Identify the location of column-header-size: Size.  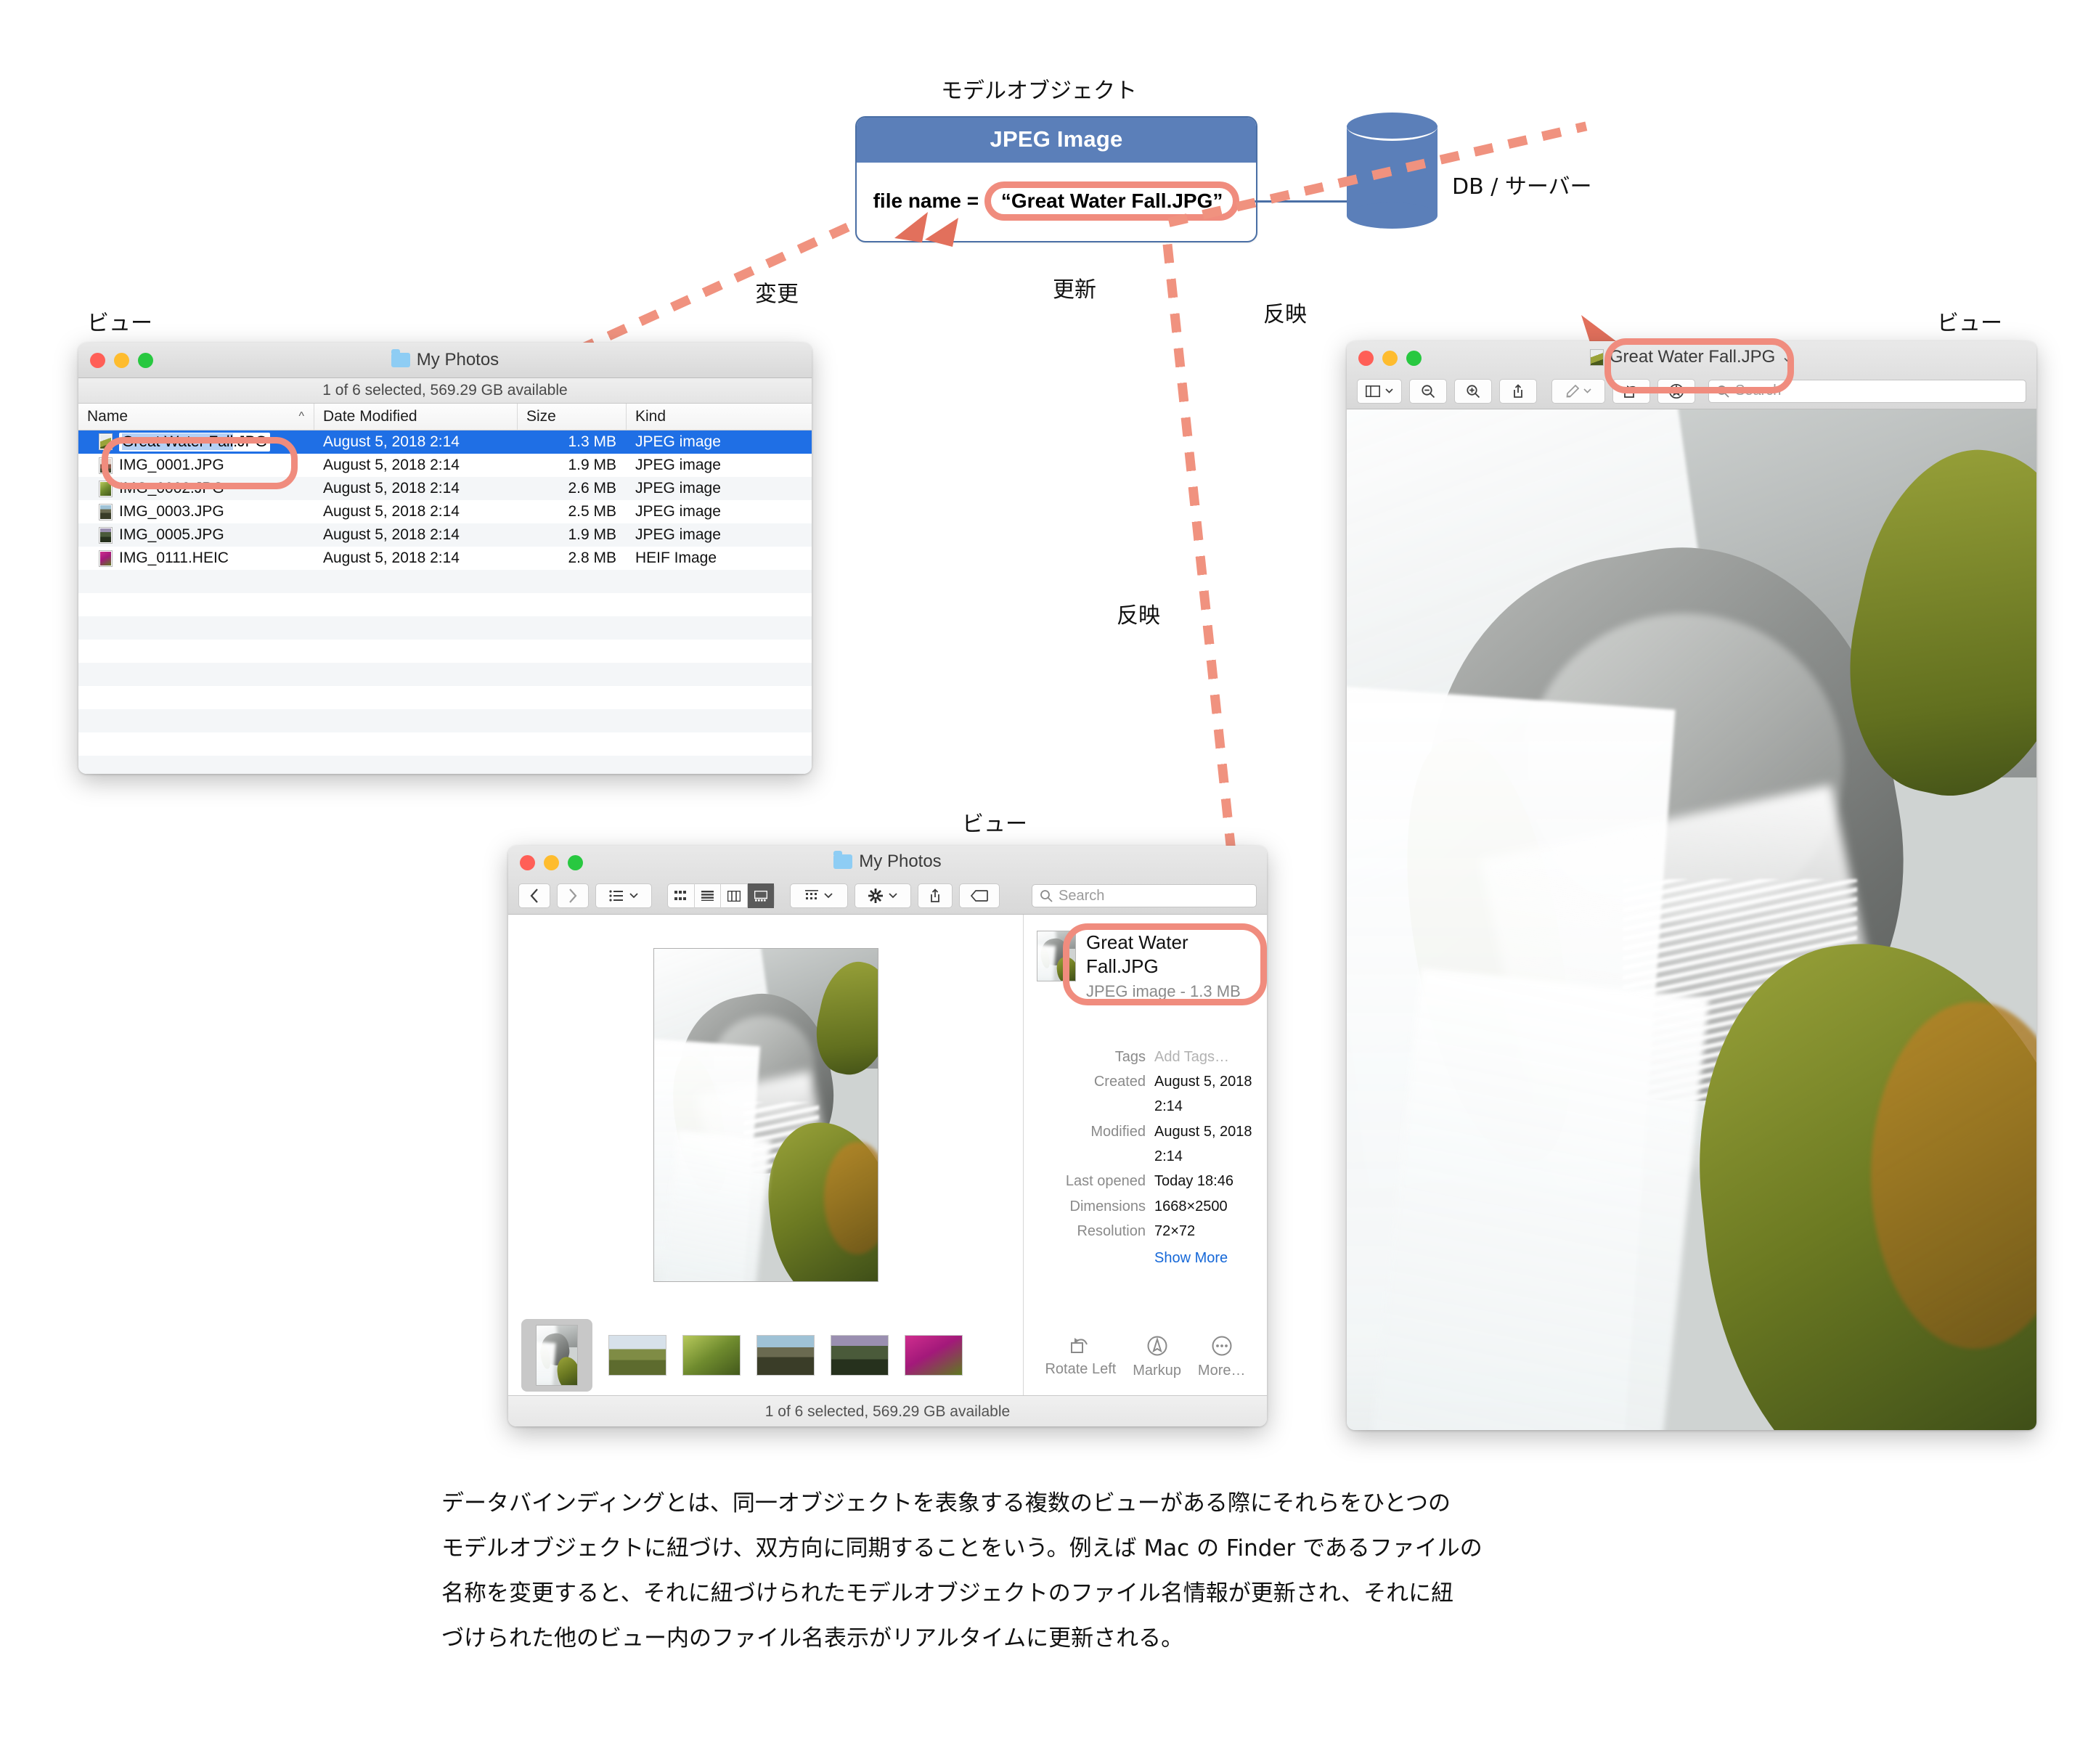
(572, 417).